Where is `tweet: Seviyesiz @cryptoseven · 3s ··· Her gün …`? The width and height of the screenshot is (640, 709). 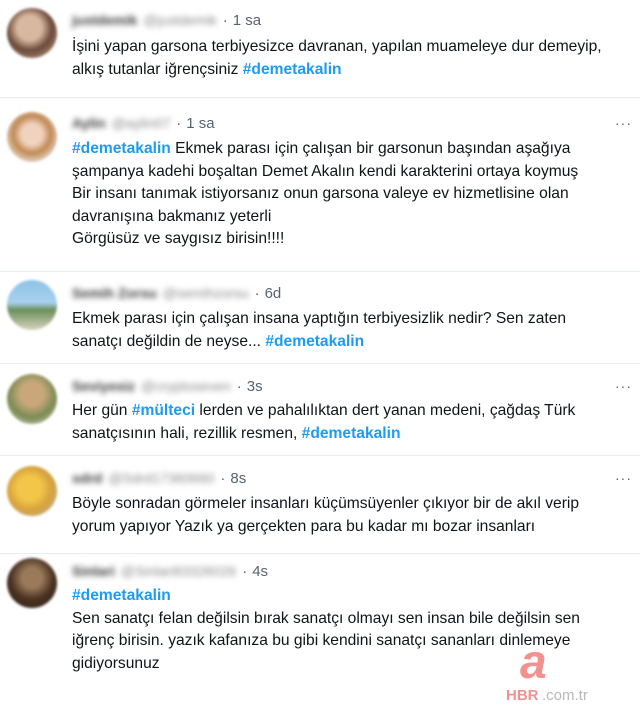
tweet: Seviyesiz @cryptoseven · 3s ··· Her gün … is located at coordinates (320, 409).